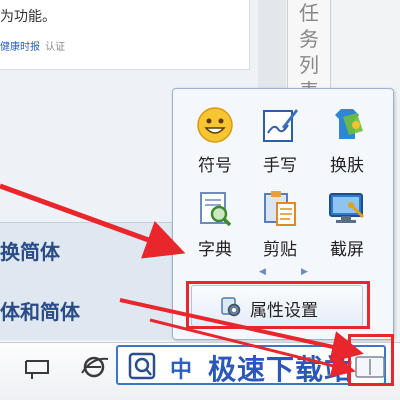 This screenshot has height=400, width=400. Describe the element at coordinates (262, 272) in the screenshot. I see `previous-page-arrow: ◀` at that location.